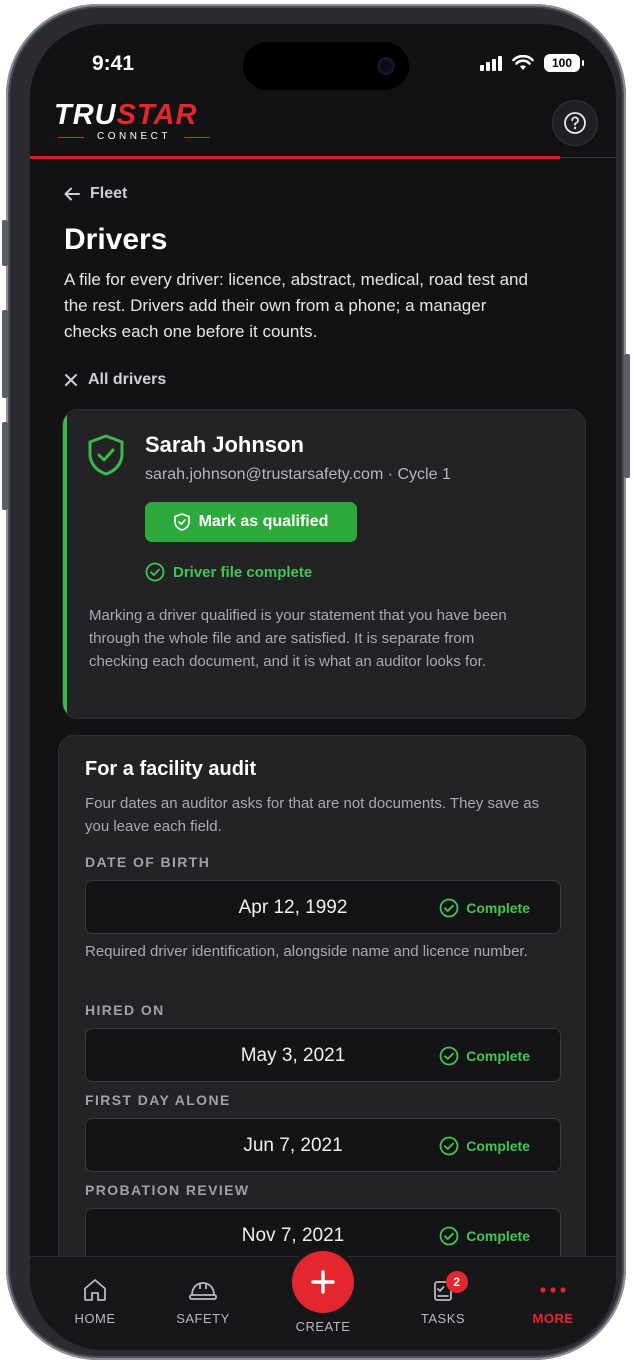 The width and height of the screenshot is (634, 1366). Describe the element at coordinates (5, 354) in the screenshot. I see `volume-up-button` at that location.